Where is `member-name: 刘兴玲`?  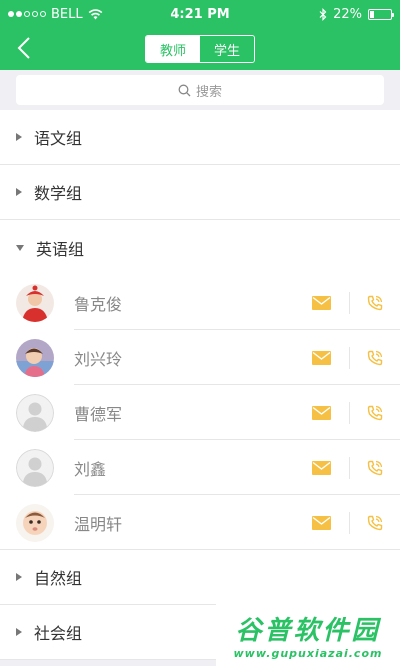
member-name: 刘兴玲 is located at coordinates (98, 359).